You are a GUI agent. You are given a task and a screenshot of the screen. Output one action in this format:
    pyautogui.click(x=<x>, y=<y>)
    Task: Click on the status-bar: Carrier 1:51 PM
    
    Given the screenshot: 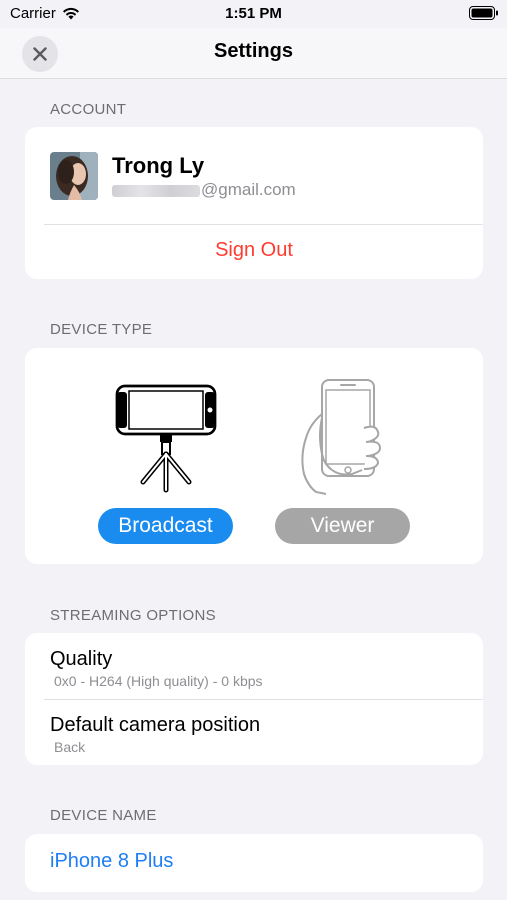 What is the action you would take?
    pyautogui.click(x=253, y=14)
    